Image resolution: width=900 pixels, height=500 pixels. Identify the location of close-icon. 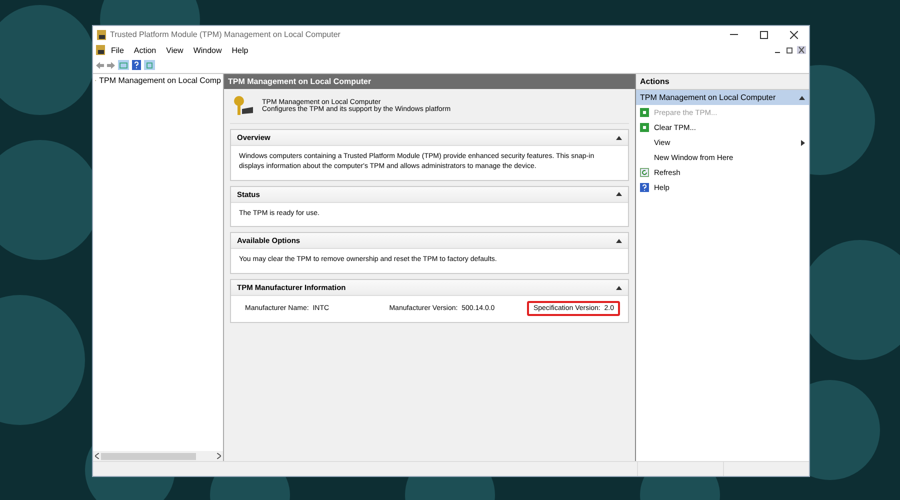
(794, 34).